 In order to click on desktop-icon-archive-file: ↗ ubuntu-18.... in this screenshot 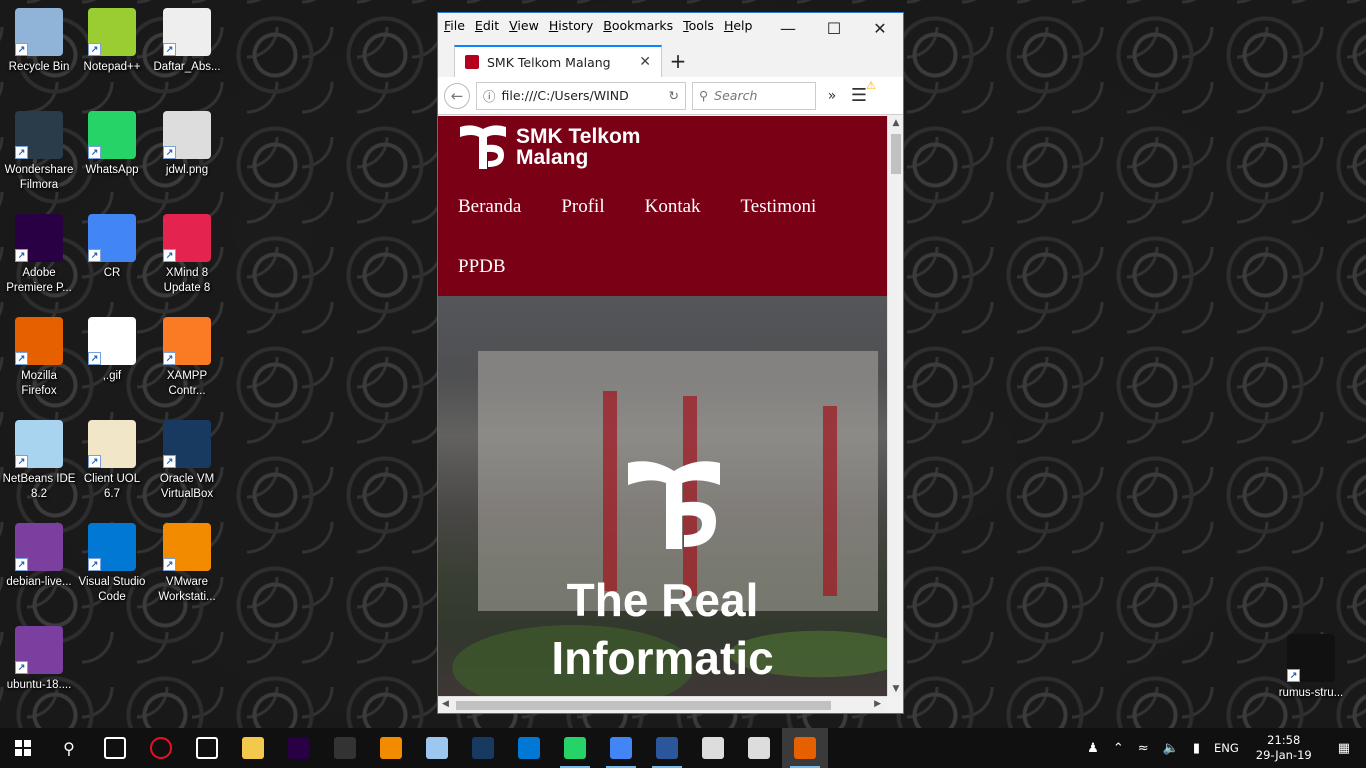, I will do `click(39, 659)`.